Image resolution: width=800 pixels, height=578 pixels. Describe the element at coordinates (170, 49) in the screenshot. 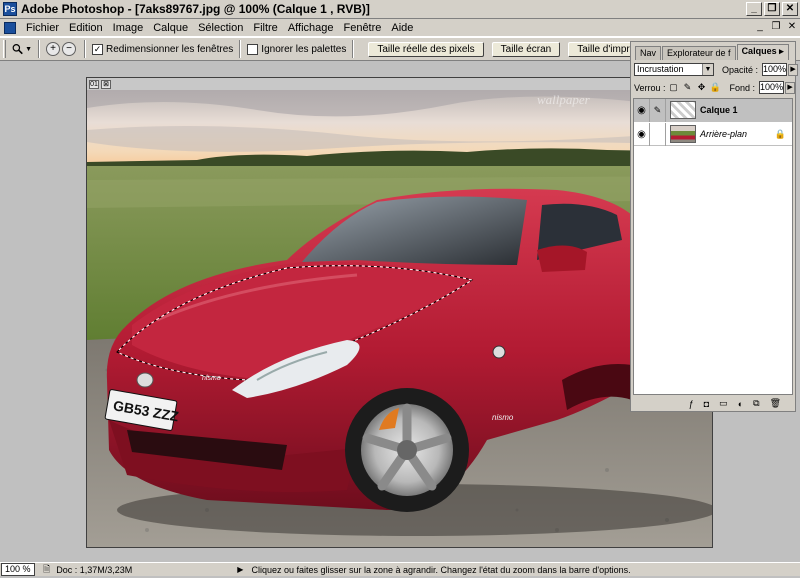

I see `resize-windows-label: Redimensionner les fenêtres` at that location.